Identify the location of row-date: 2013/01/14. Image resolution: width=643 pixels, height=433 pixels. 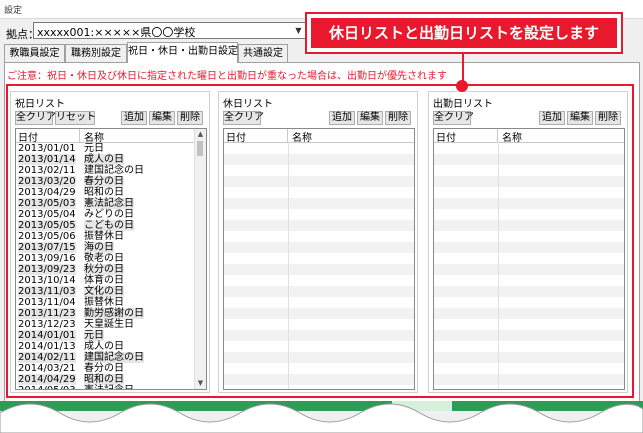
(47, 159).